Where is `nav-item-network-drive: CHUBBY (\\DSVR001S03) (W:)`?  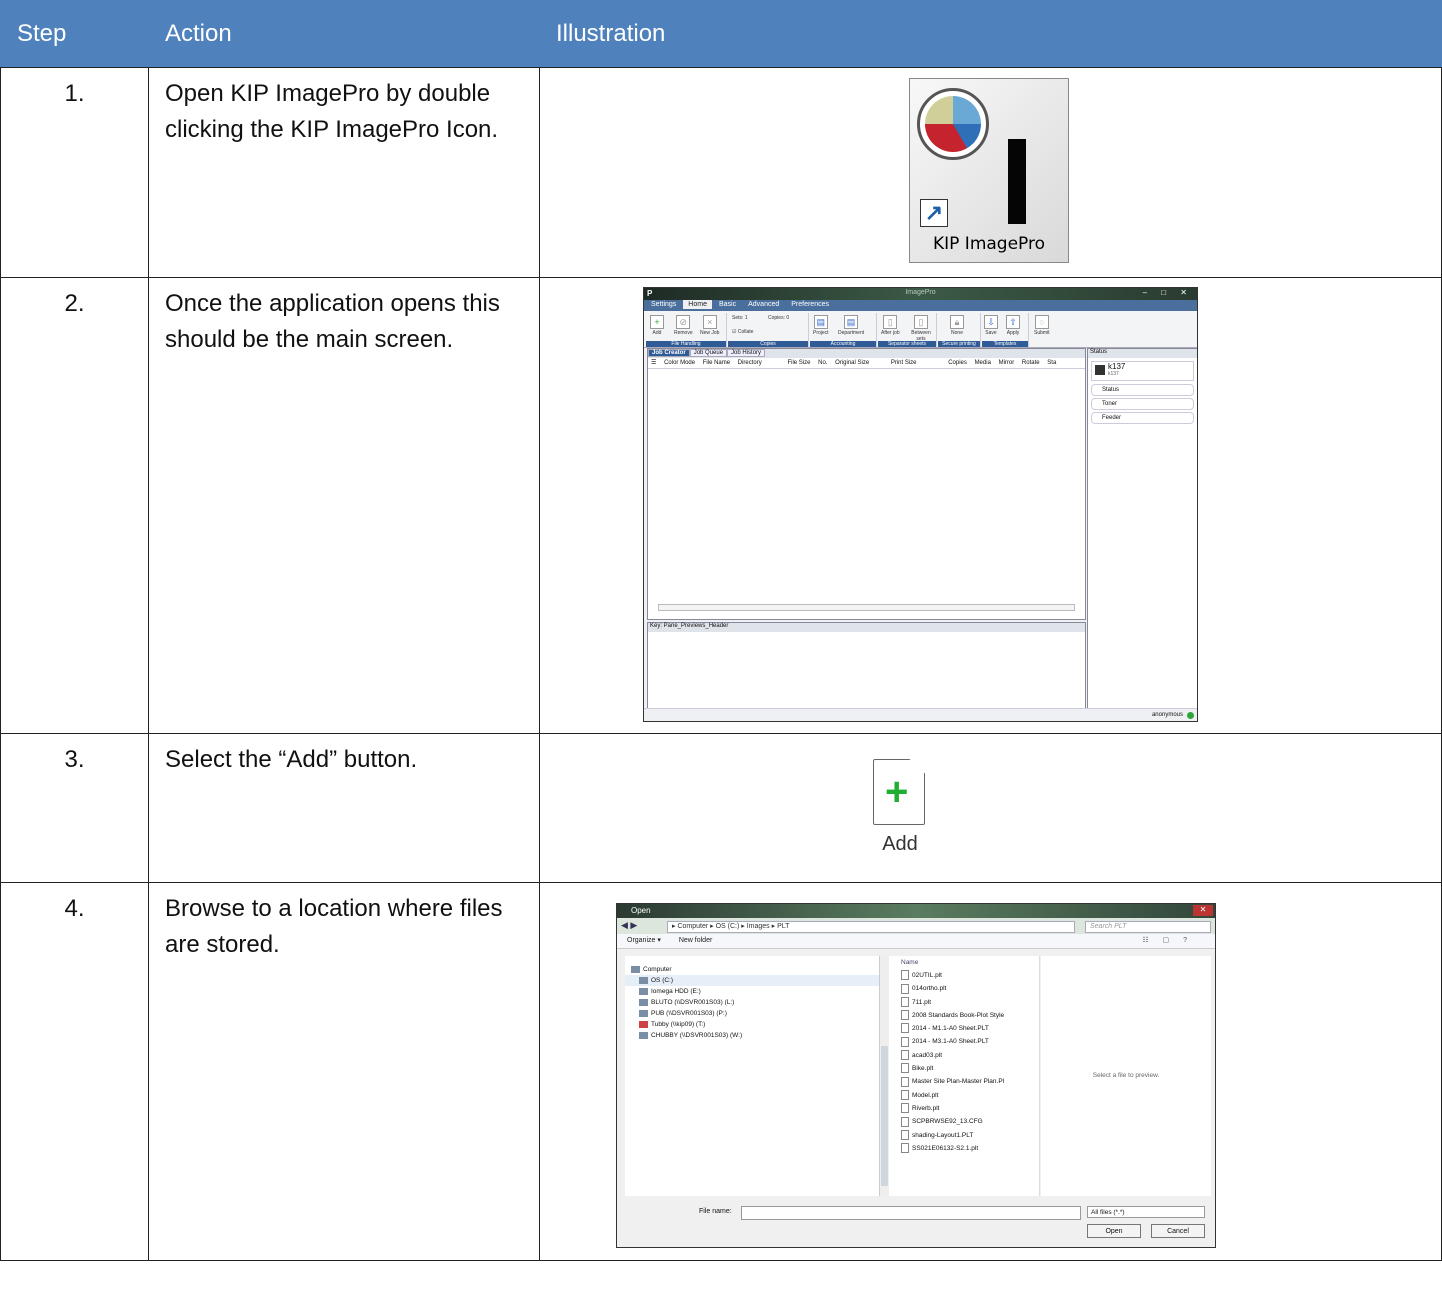
nav-item-network-drive: CHUBBY (\\DSVR001S03) (W:) is located at coordinates (752, 1035).